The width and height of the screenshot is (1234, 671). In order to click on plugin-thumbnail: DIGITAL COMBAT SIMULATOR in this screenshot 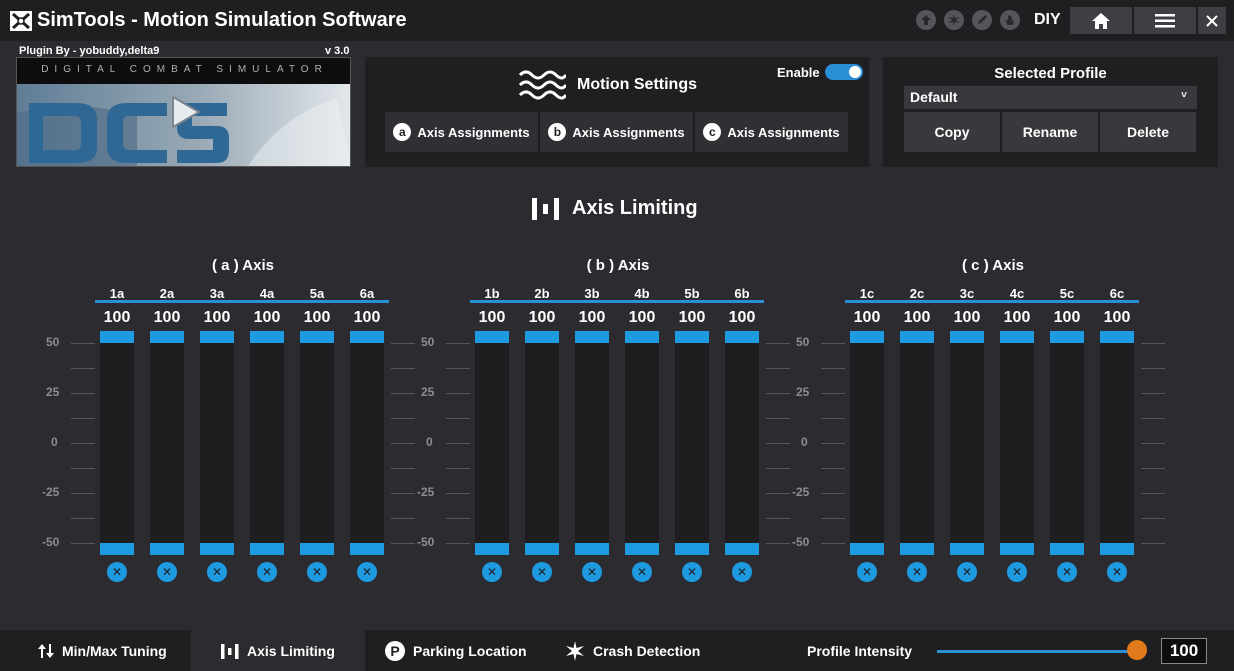, I will do `click(183, 112)`.